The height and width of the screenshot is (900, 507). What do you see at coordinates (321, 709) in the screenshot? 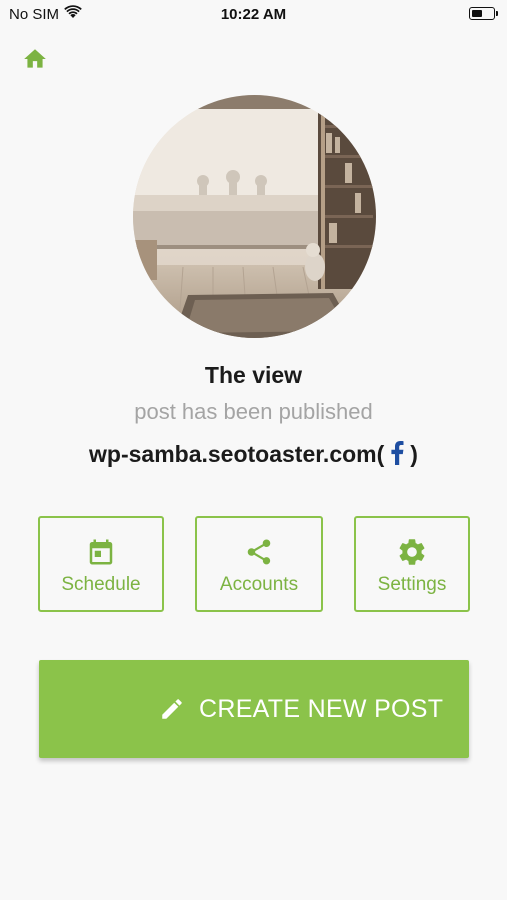
I see `create-new-post-label: CREATE NEW POST` at bounding box center [321, 709].